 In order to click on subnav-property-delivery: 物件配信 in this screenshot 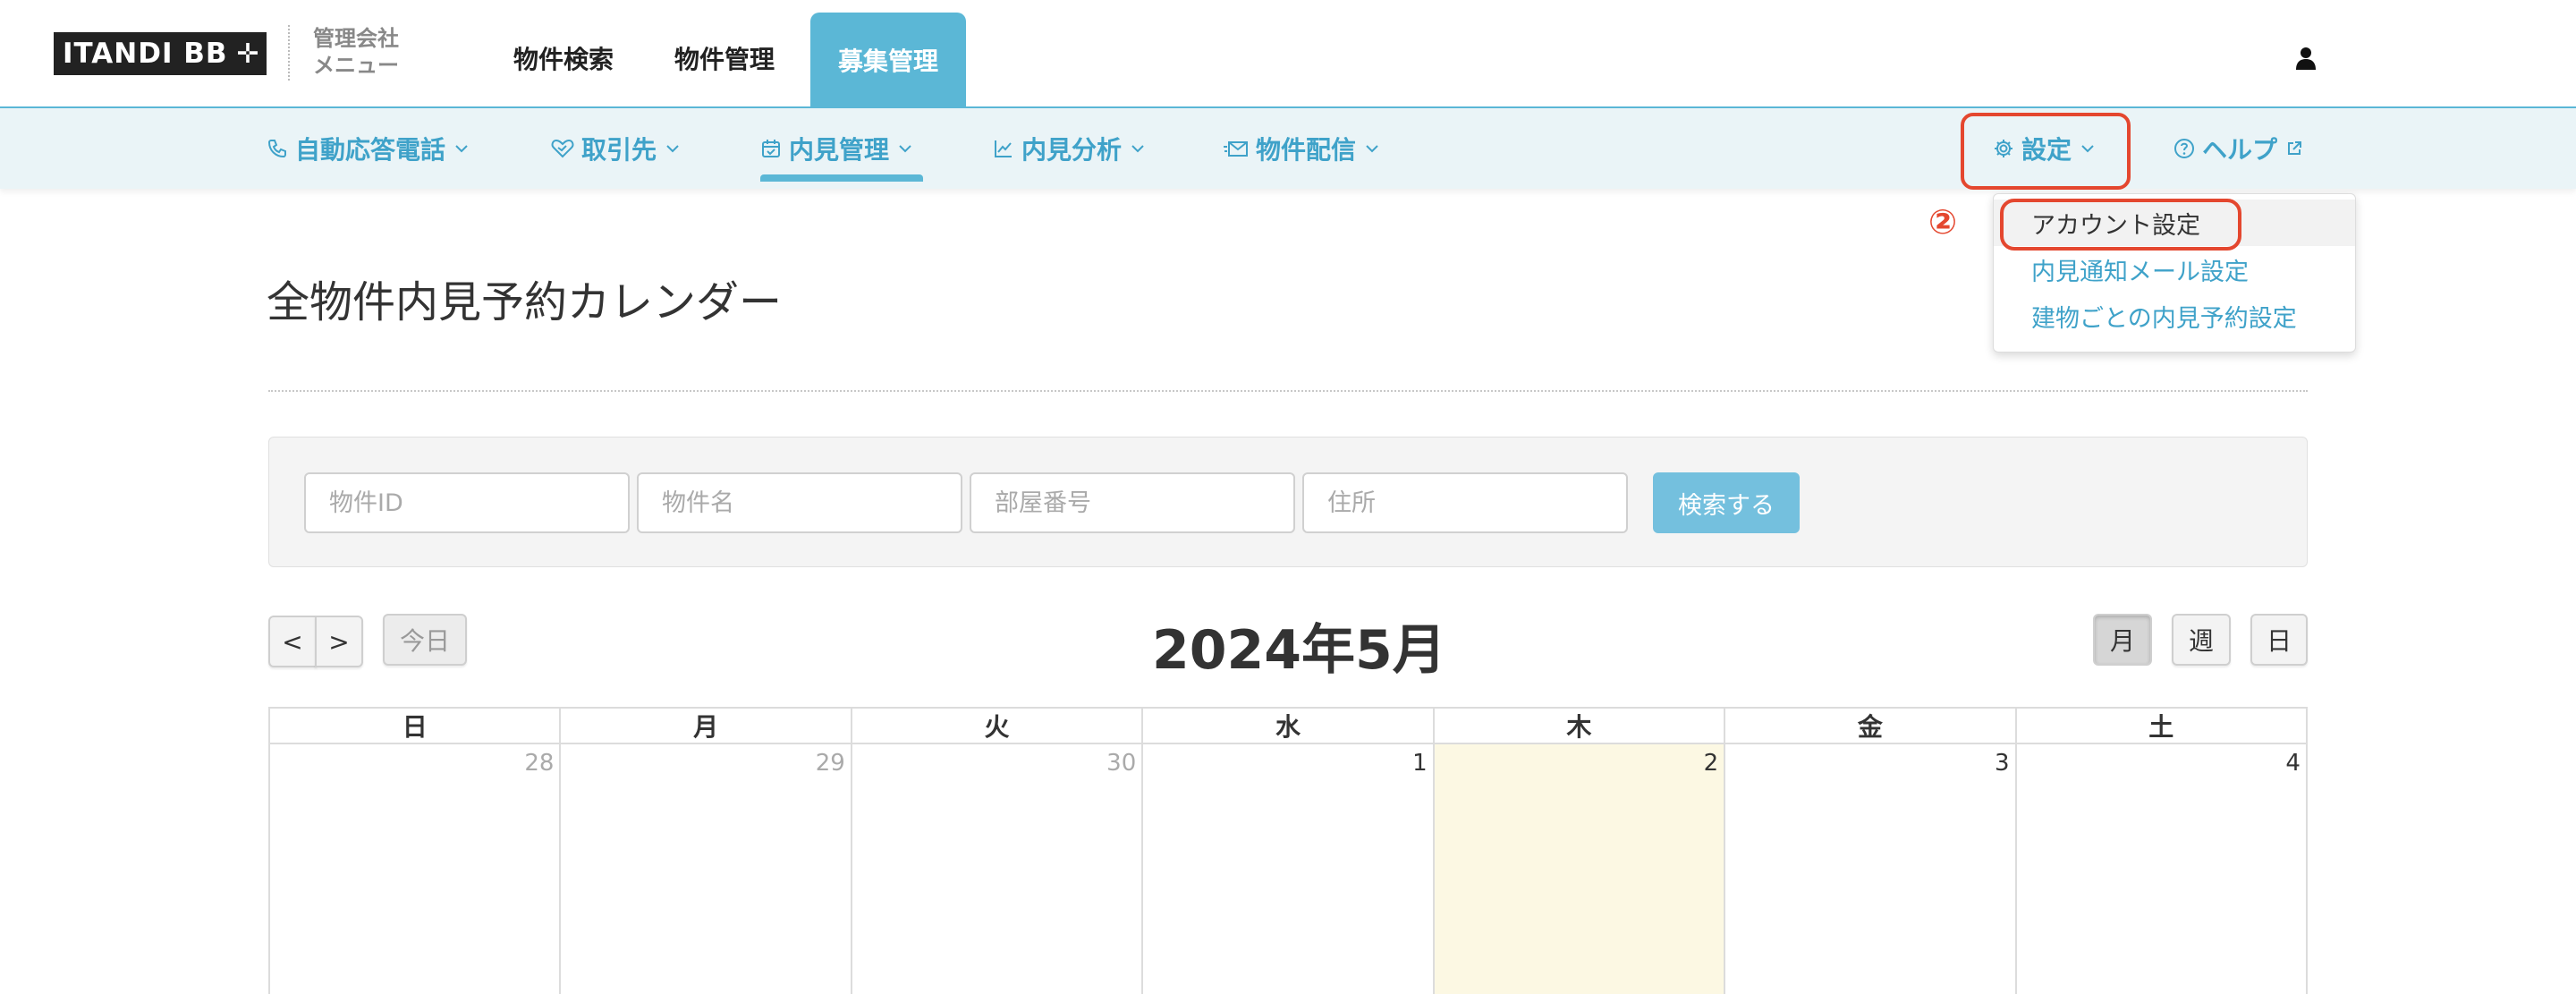, I will do `click(1305, 148)`.